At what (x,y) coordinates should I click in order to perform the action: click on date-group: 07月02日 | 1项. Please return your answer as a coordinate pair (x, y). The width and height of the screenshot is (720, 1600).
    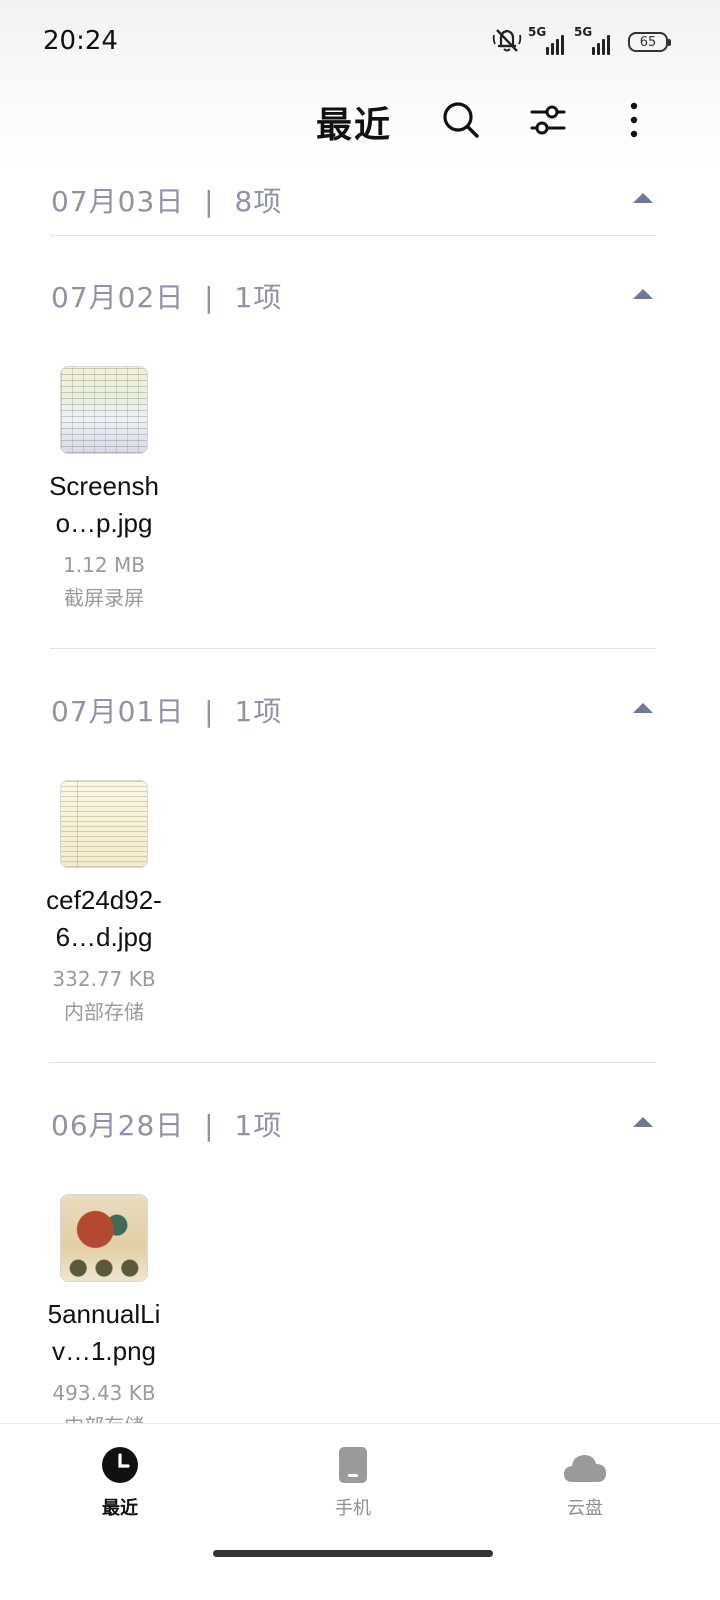
    Looking at the image, I should click on (360, 294).